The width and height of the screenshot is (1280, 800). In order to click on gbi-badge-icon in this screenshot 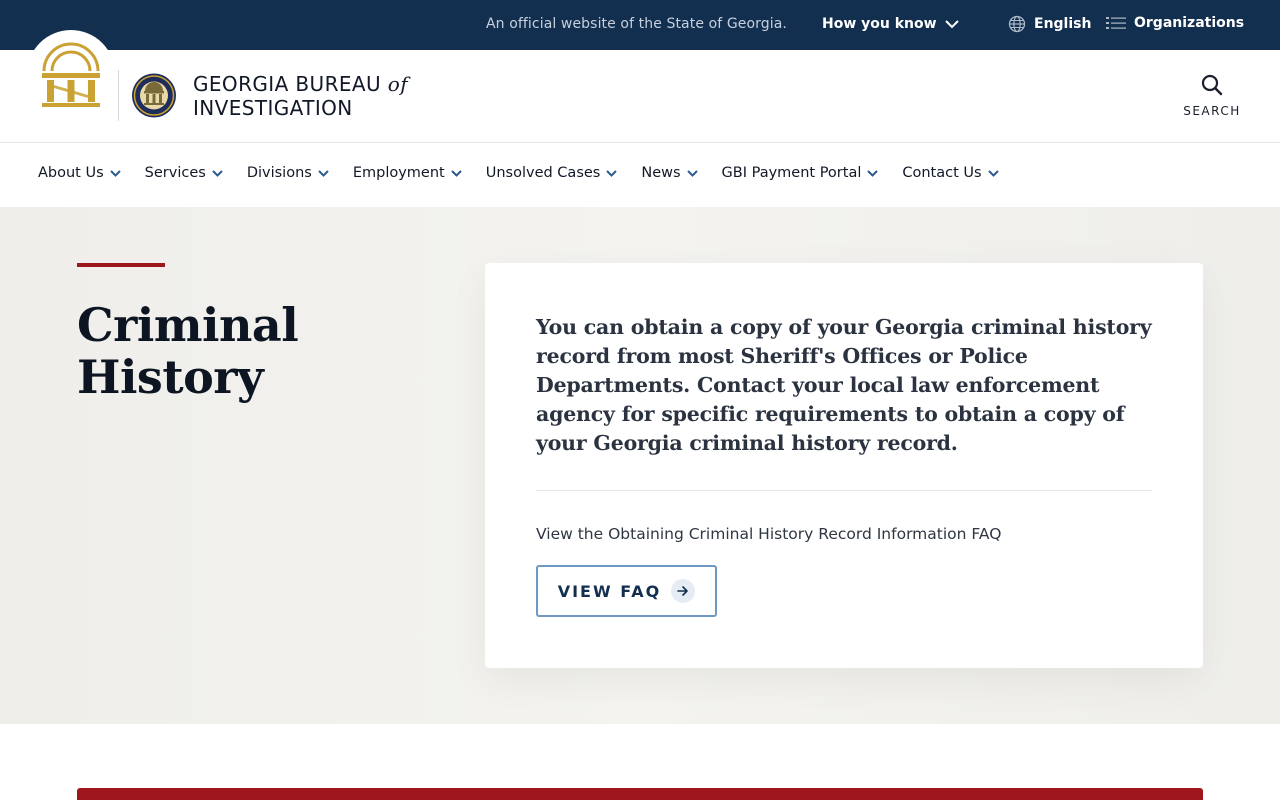, I will do `click(154, 95)`.